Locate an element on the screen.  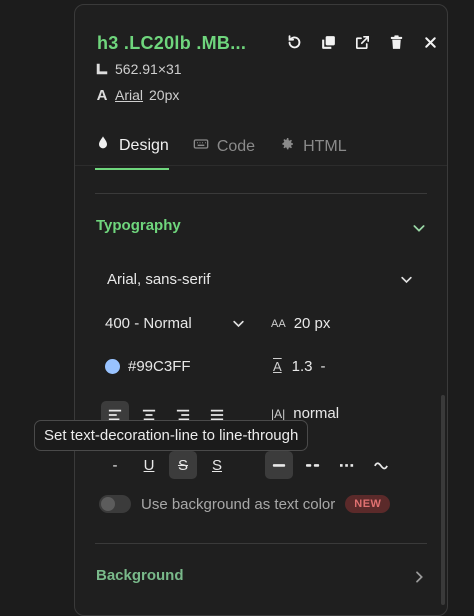
line-height-field: A 1.3 - is located at coordinates (298, 366).